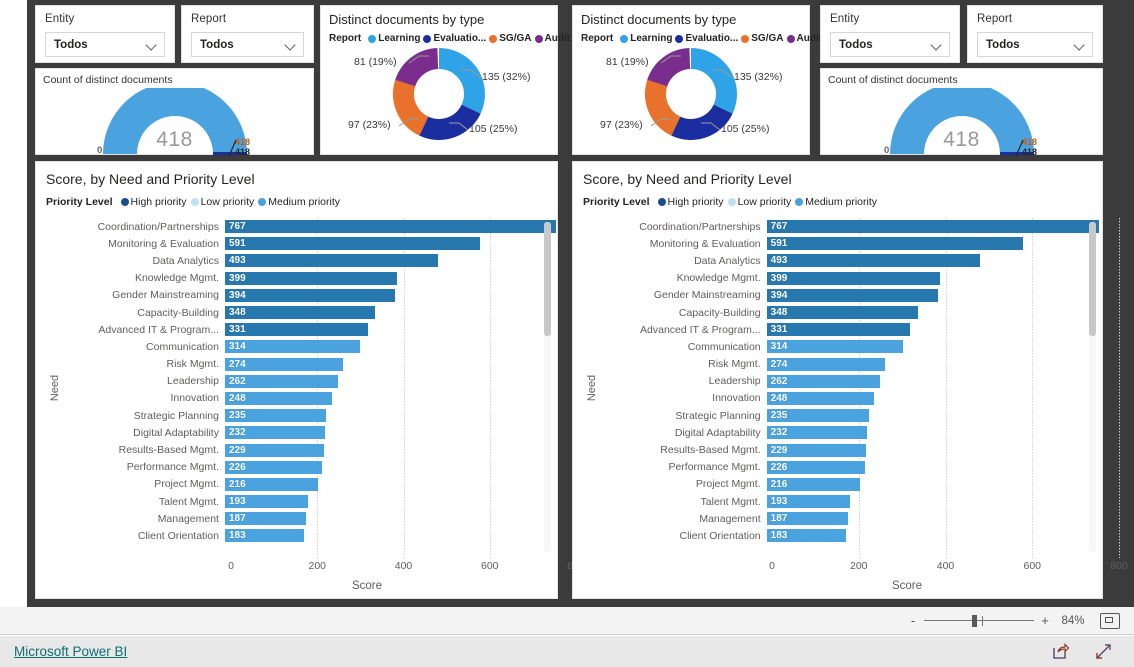 This screenshot has width=1134, height=667. What do you see at coordinates (838, 432) in the screenshot?
I see `barchart-row: Digital Adaptability 232` at bounding box center [838, 432].